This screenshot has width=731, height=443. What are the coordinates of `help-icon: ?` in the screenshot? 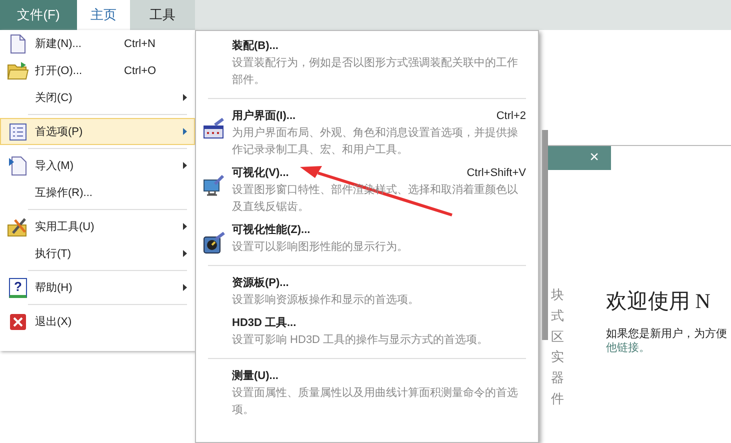 It's located at (18, 288).